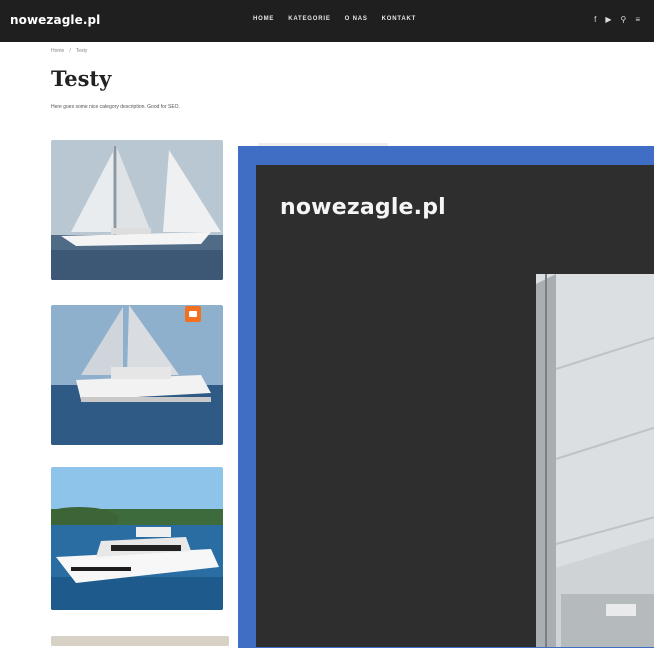 The image size is (654, 648). I want to click on overlay-logo: nowezagle.pl, so click(363, 207).